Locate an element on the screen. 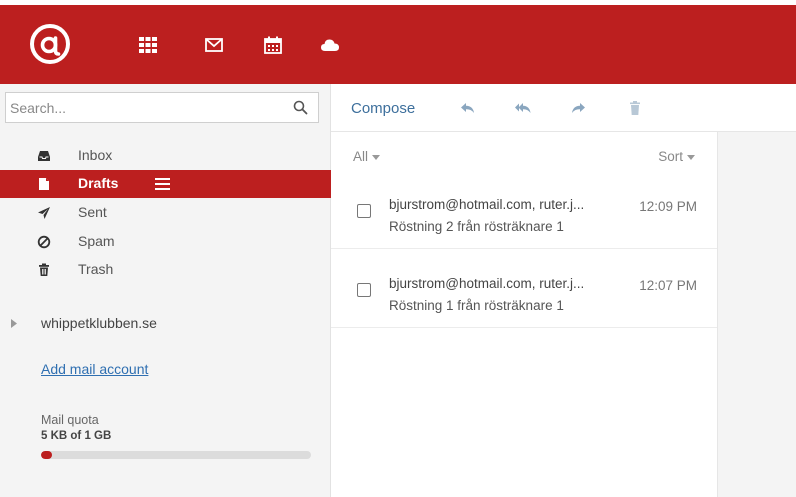 The width and height of the screenshot is (796, 497). calendar-icon is located at coordinates (273, 45).